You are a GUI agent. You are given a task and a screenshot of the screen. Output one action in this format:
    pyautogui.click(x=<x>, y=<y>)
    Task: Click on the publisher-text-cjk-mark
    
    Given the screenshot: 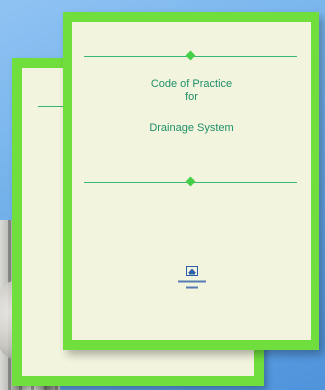 What is the action you would take?
    pyautogui.click(x=191, y=287)
    